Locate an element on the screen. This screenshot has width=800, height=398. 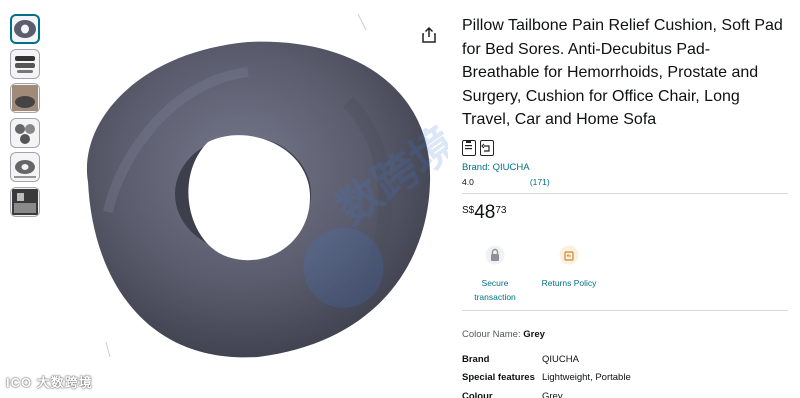
spec-key: Special features is located at coordinates (498, 378).